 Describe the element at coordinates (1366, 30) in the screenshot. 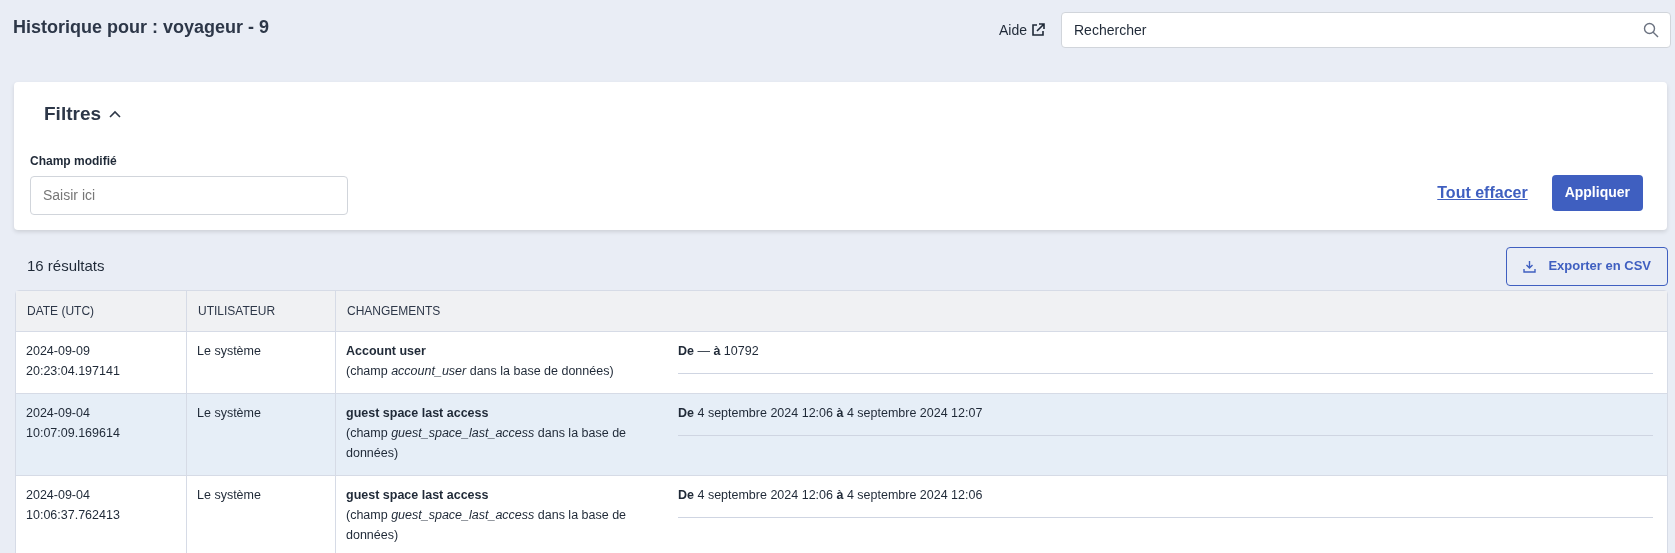

I see `search-field: Rechercher` at that location.